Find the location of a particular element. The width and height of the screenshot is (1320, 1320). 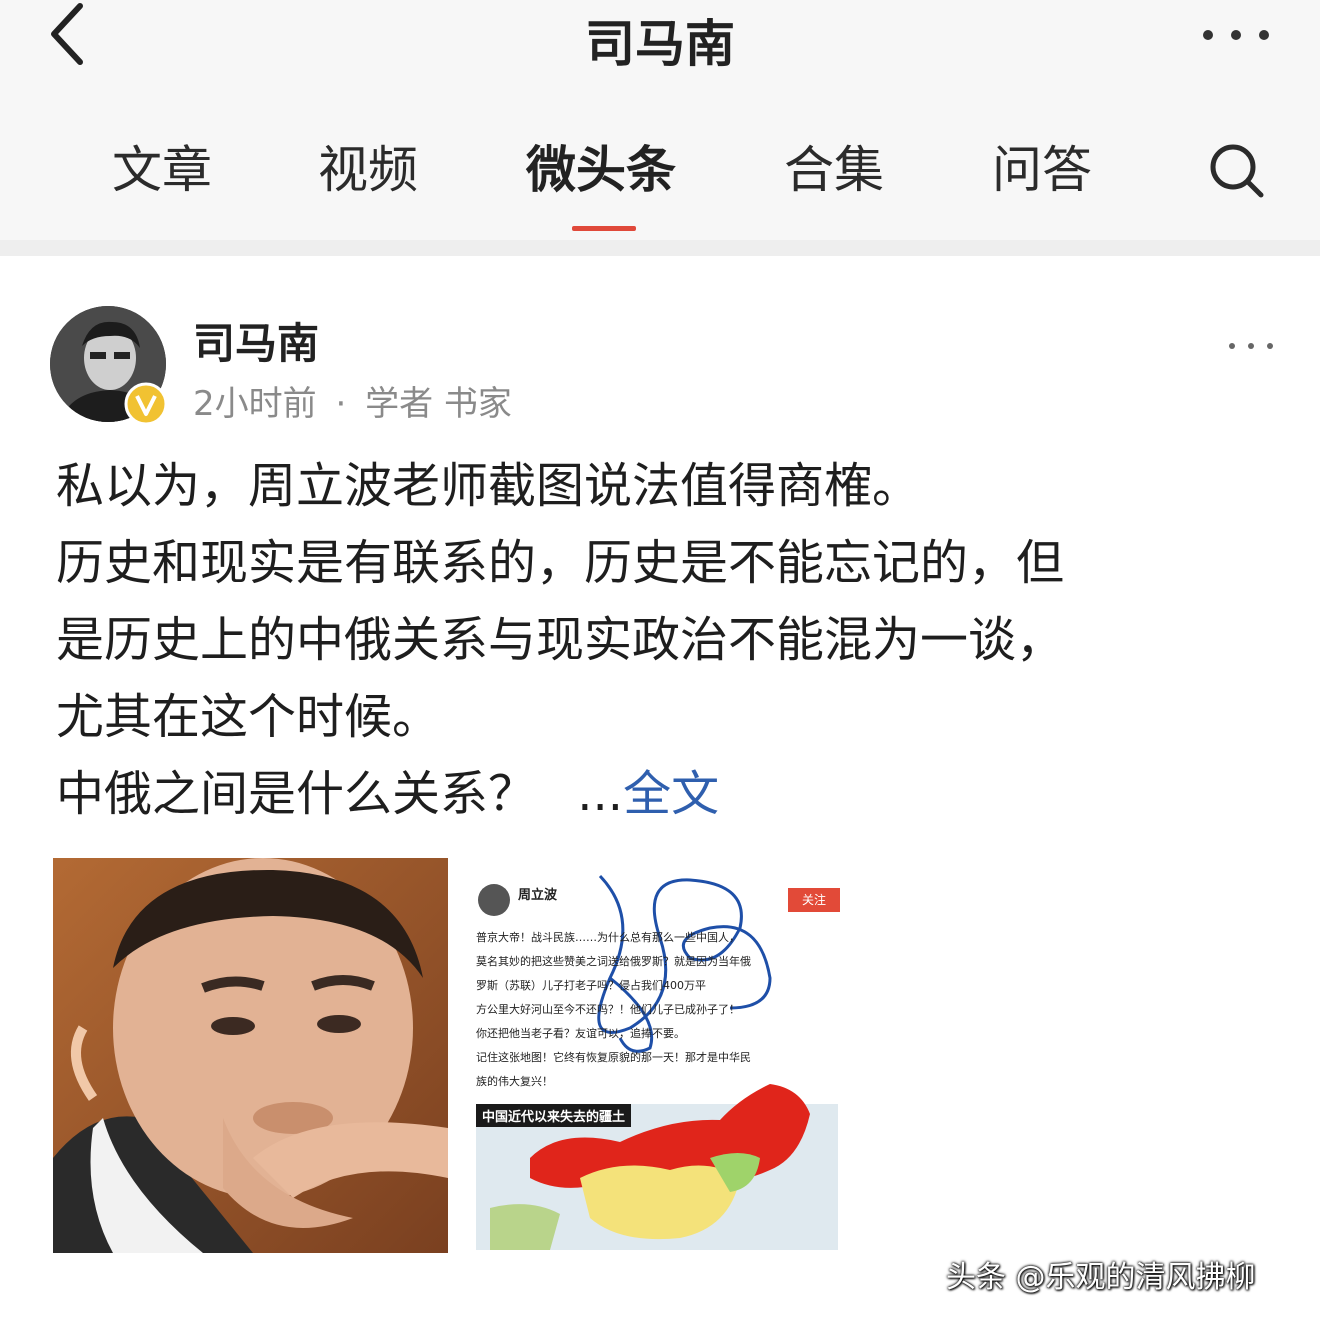

tab-bar: 文章 视频 微头条 合集 问答 is located at coordinates (660, 170).